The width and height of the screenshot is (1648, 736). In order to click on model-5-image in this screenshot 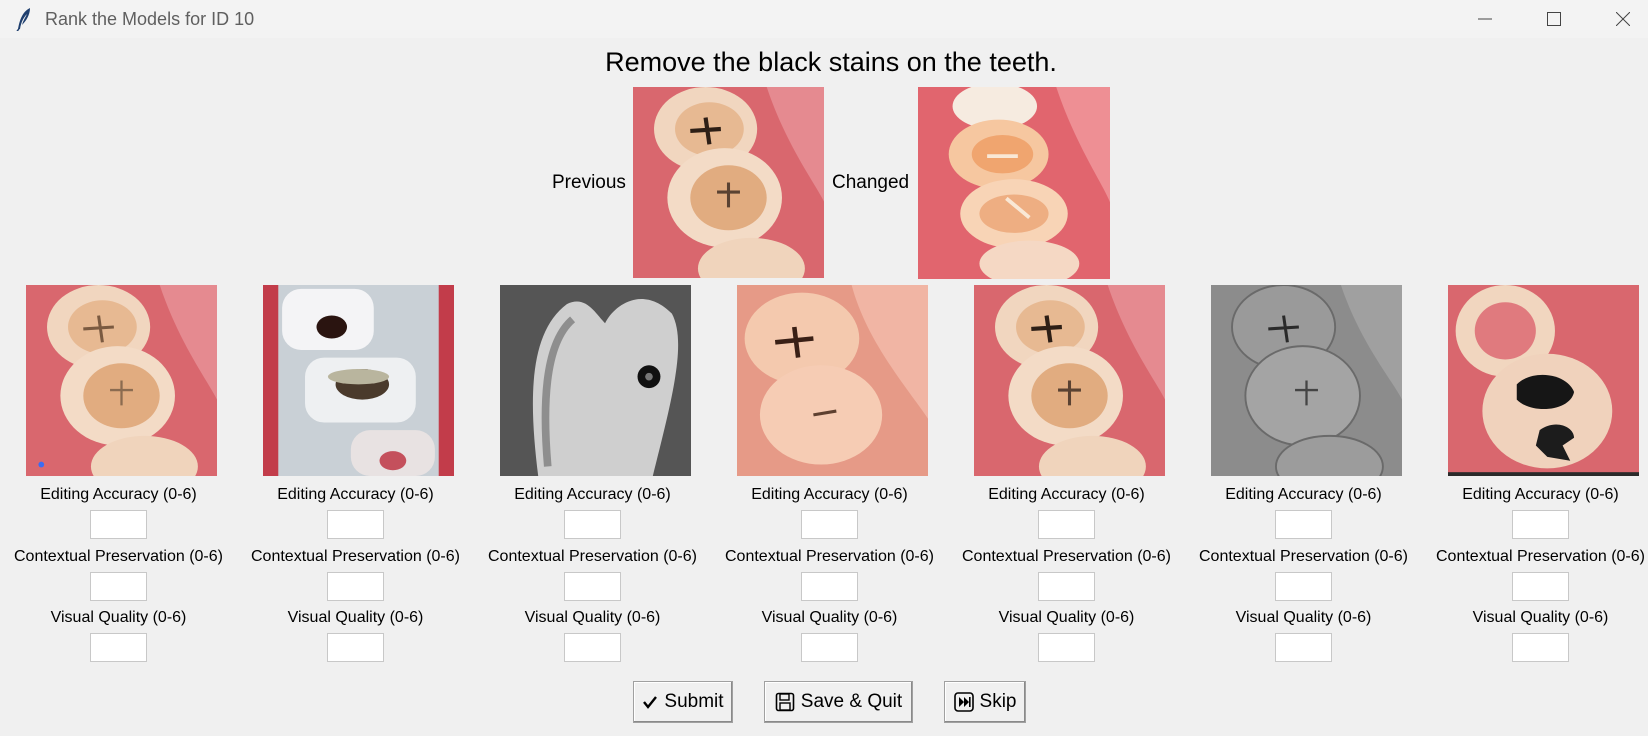, I will do `click(1069, 380)`.